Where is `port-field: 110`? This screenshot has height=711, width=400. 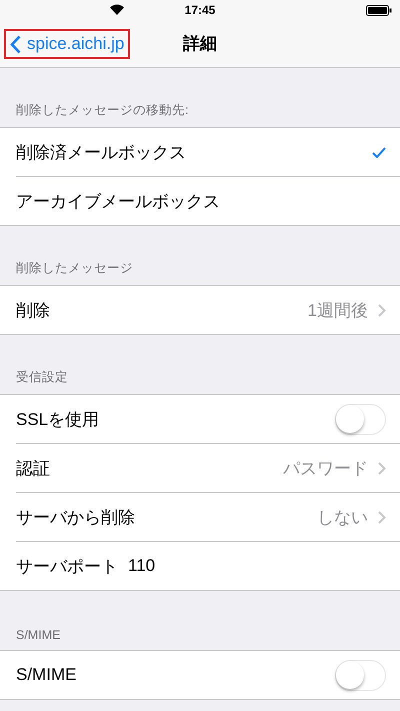
port-field: 110 is located at coordinates (228, 566).